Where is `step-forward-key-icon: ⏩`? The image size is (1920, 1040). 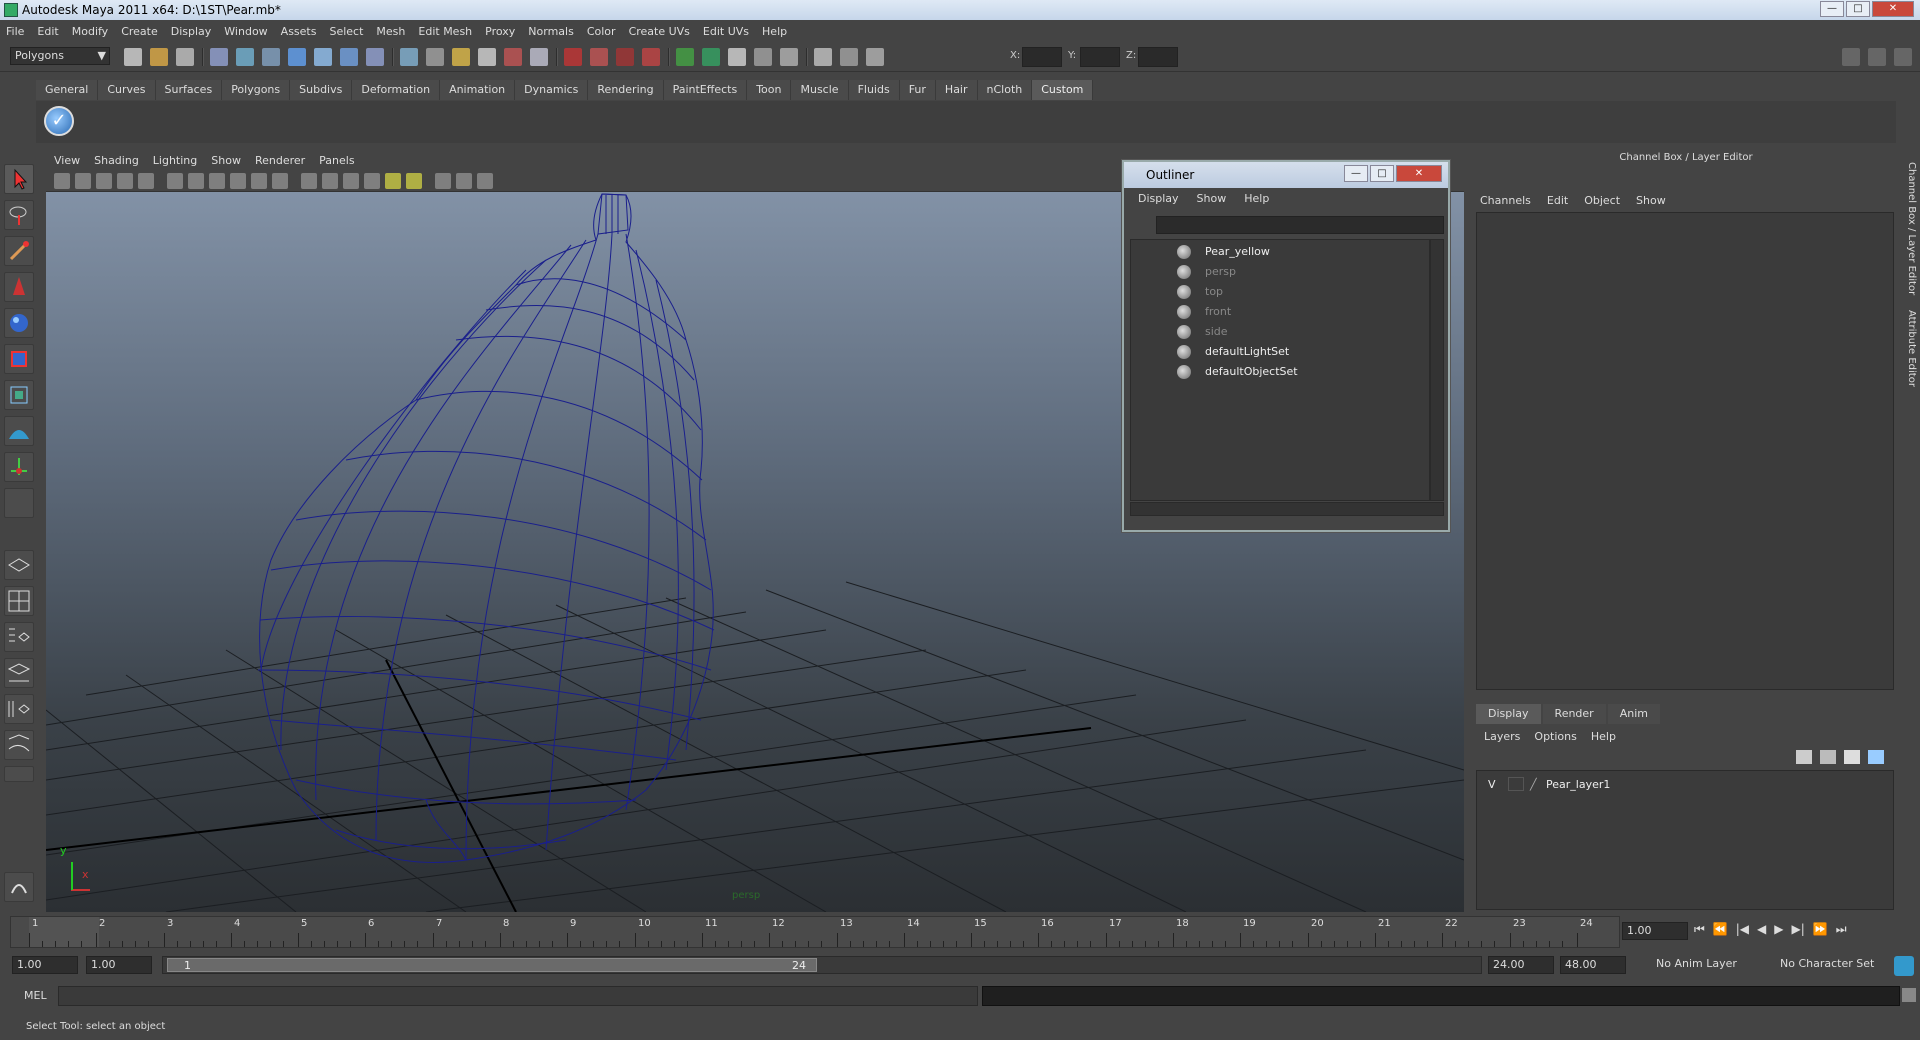 step-forward-key-icon: ⏩ is located at coordinates (1820, 931).